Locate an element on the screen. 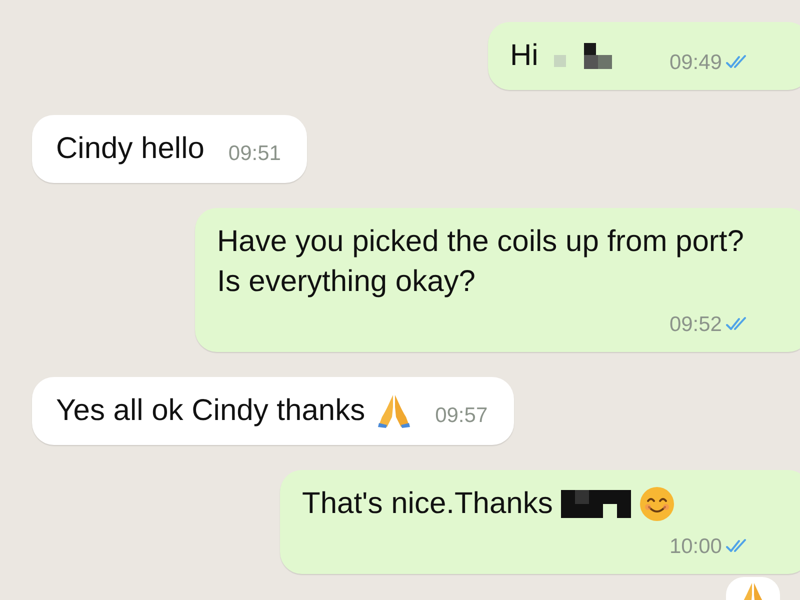 This screenshot has width=800, height=600. message-text: That's nice.Thanks is located at coordinates (427, 504).